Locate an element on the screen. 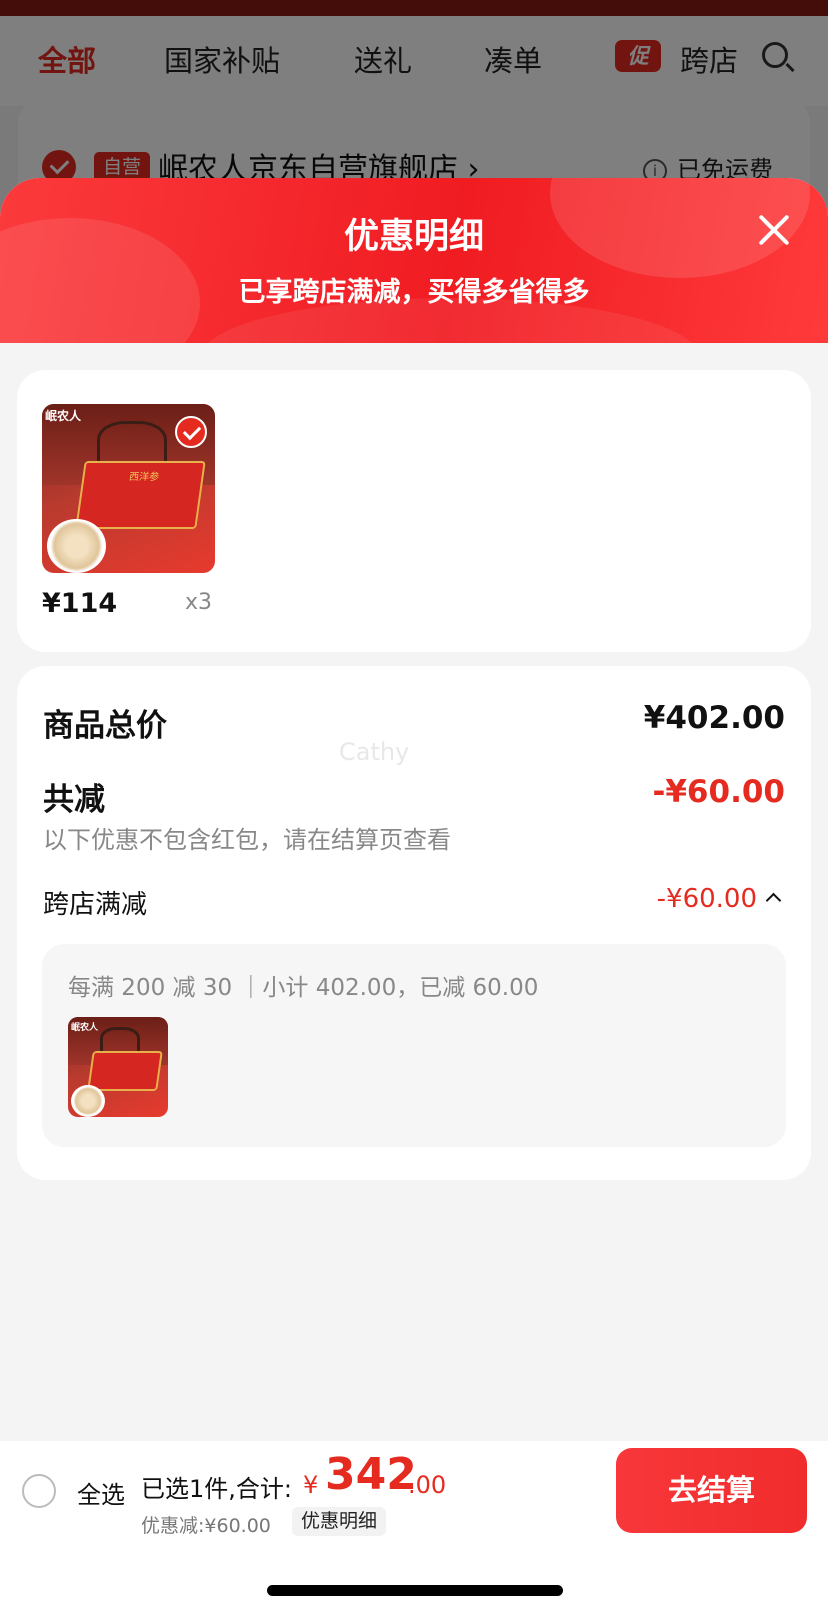 The image size is (828, 1613). product-image: 西洋参 岷农人 is located at coordinates (128, 488).